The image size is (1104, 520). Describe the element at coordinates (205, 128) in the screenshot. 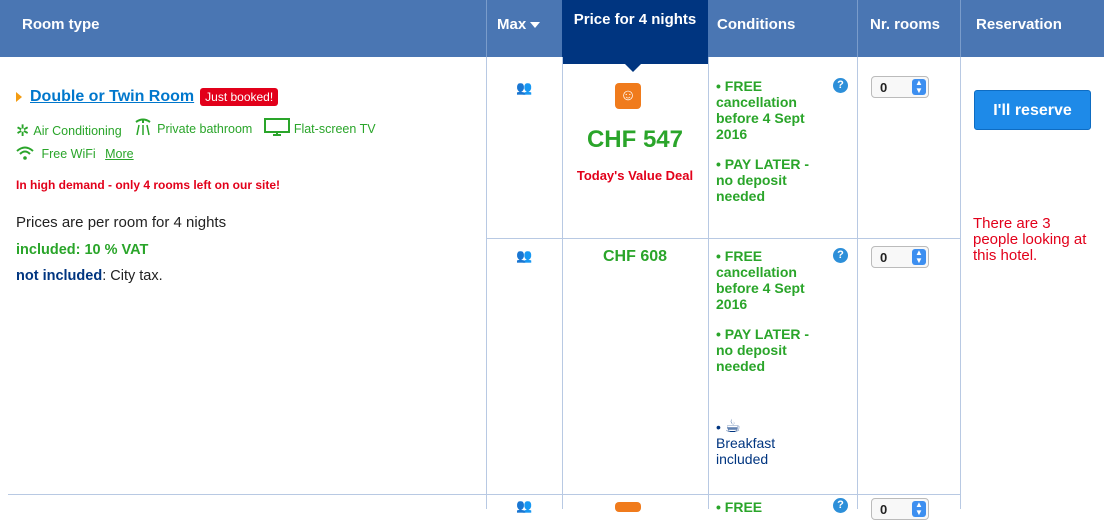

I see `facility-label: Private bathroom` at that location.